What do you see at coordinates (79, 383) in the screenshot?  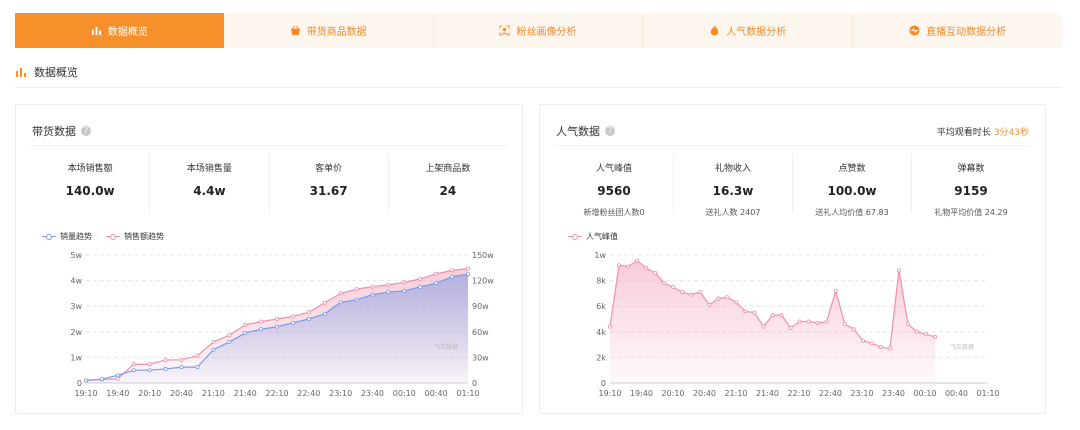 I see `y-tick-label-left: 0` at bounding box center [79, 383].